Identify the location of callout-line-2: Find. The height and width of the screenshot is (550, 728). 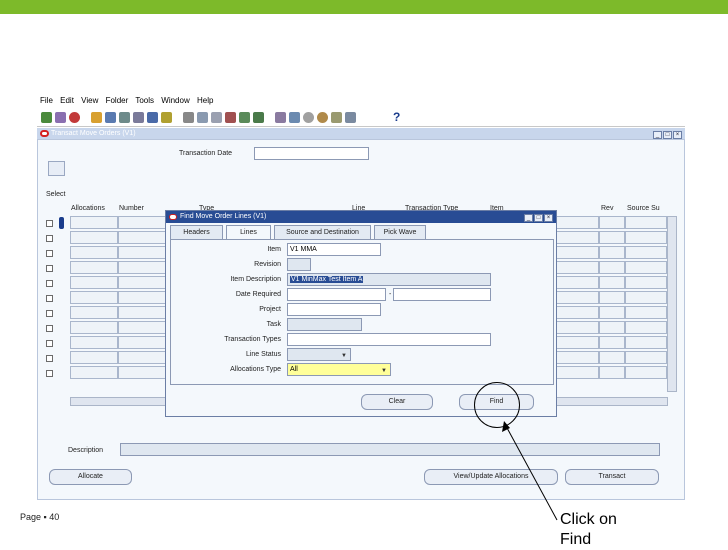
(576, 539).